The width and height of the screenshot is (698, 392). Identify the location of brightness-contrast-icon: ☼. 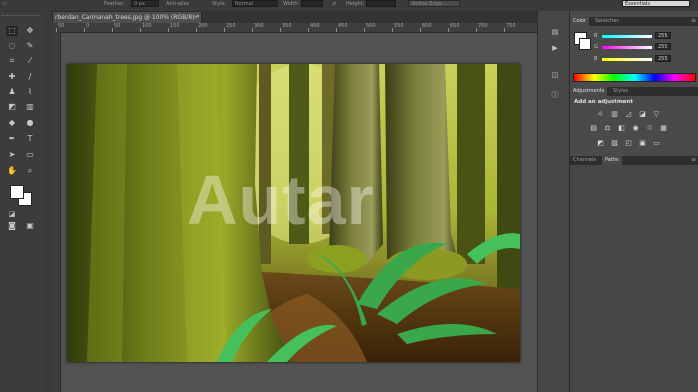
(600, 114).